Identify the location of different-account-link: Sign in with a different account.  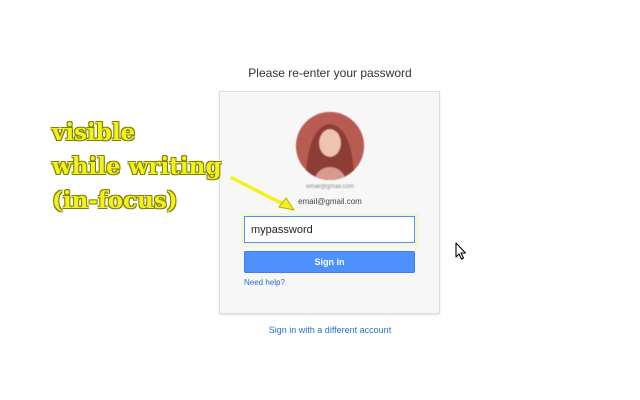
(330, 330).